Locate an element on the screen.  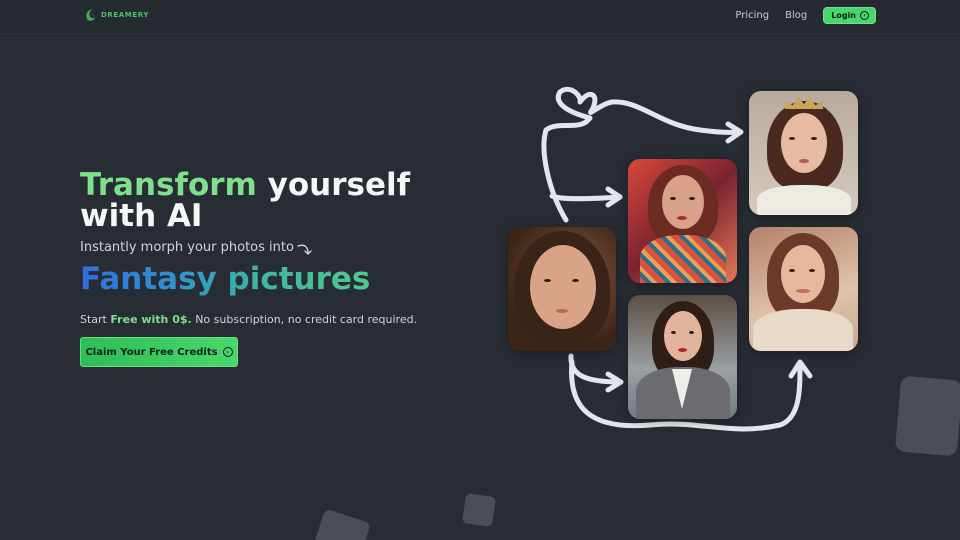
top-navigation-bar: DREAMERY Pricing Blog Login › is located at coordinates (480, 17).